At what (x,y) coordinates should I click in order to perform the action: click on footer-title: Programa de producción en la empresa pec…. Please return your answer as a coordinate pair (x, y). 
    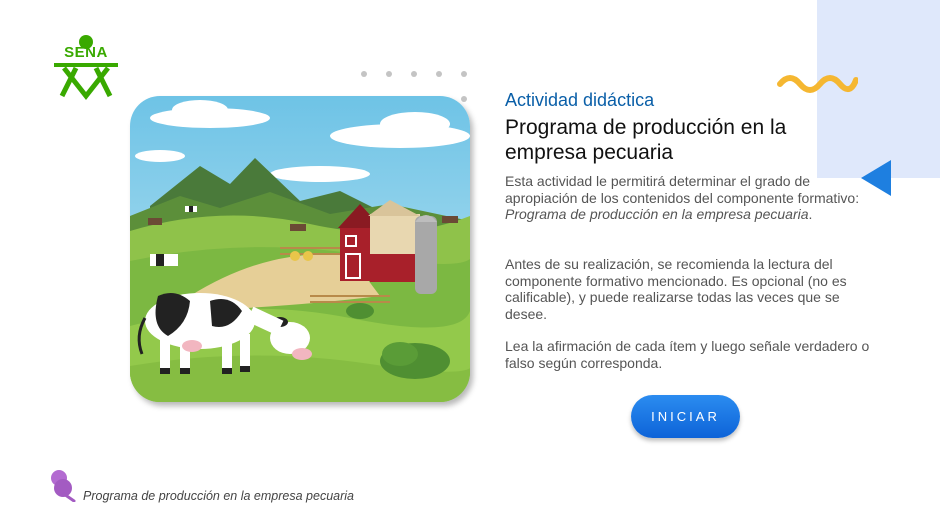
    Looking at the image, I should click on (218, 496).